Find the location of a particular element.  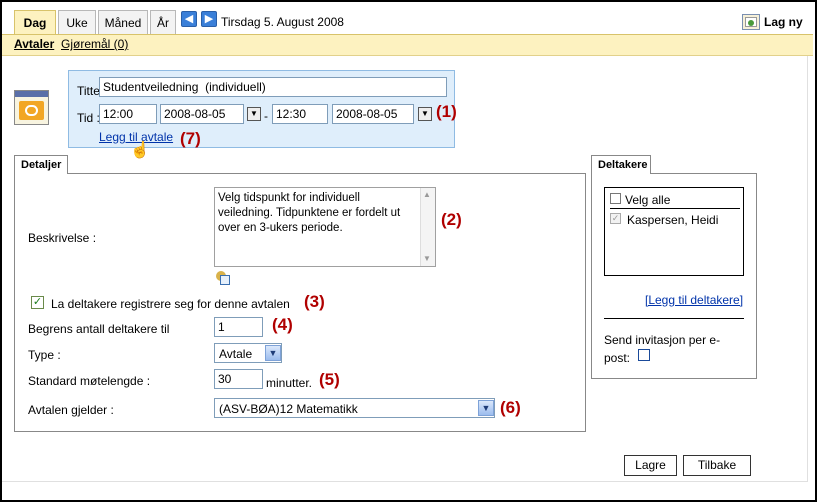

time-label: Tid : is located at coordinates (88, 118).